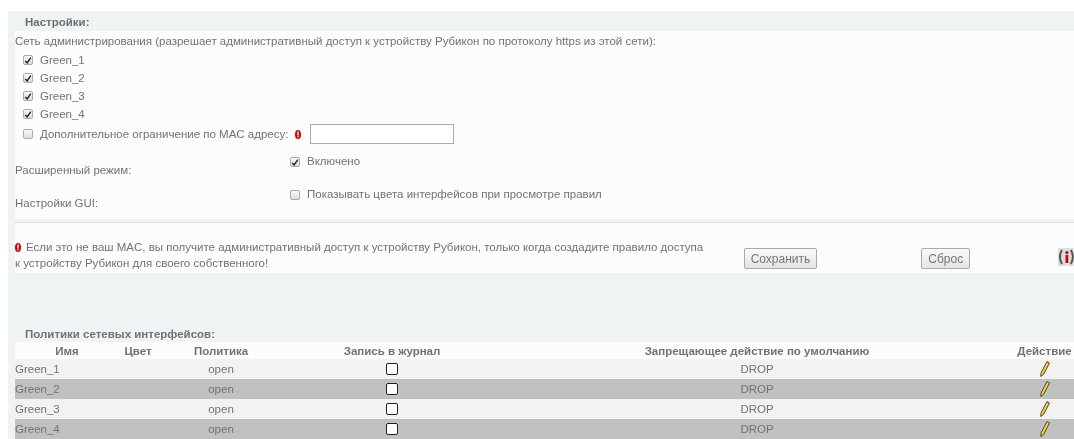  Describe the element at coordinates (298, 134) in the screenshot. I see `warning-icon` at that location.